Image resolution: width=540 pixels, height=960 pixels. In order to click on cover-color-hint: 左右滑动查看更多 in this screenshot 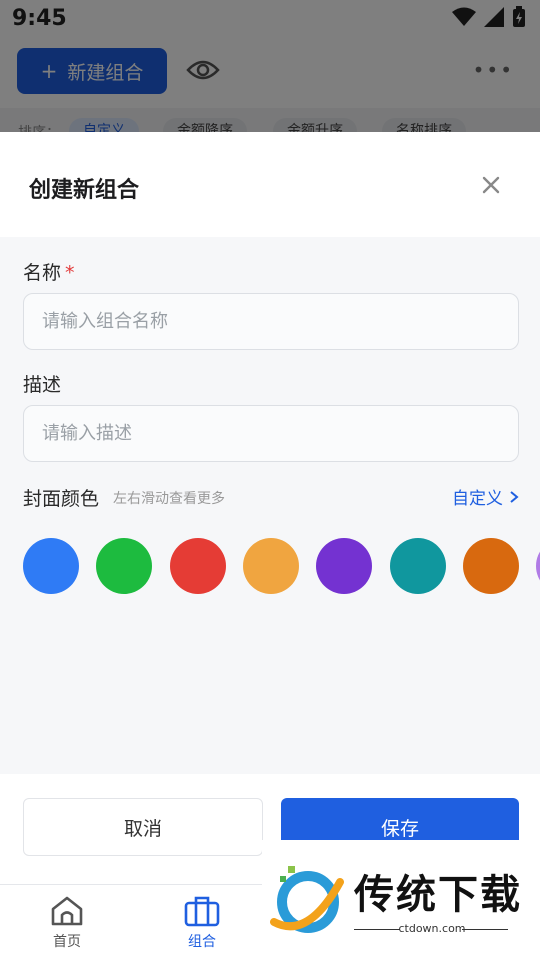, I will do `click(169, 499)`.